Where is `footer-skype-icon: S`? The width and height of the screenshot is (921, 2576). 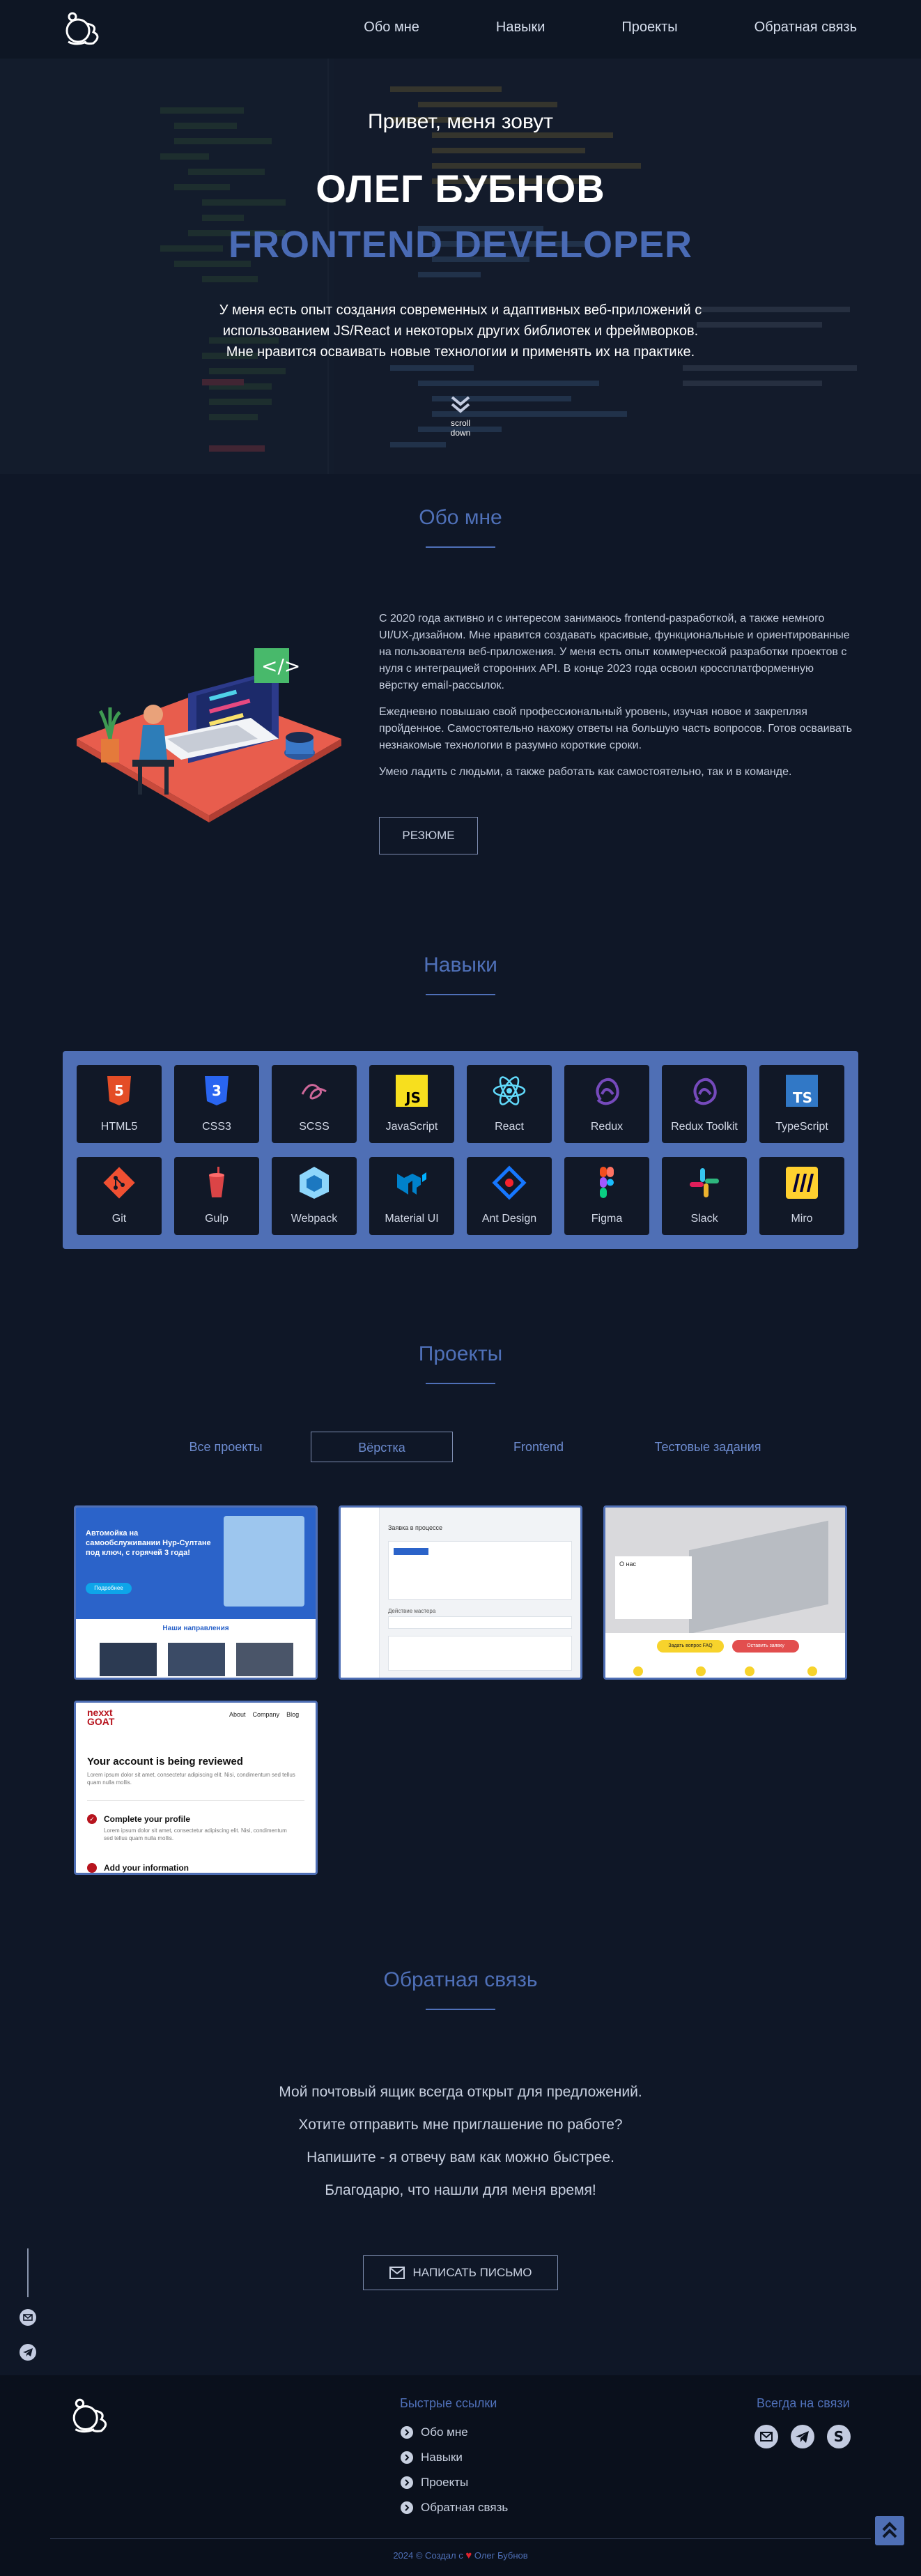
footer-skype-icon: S is located at coordinates (838, 2436).